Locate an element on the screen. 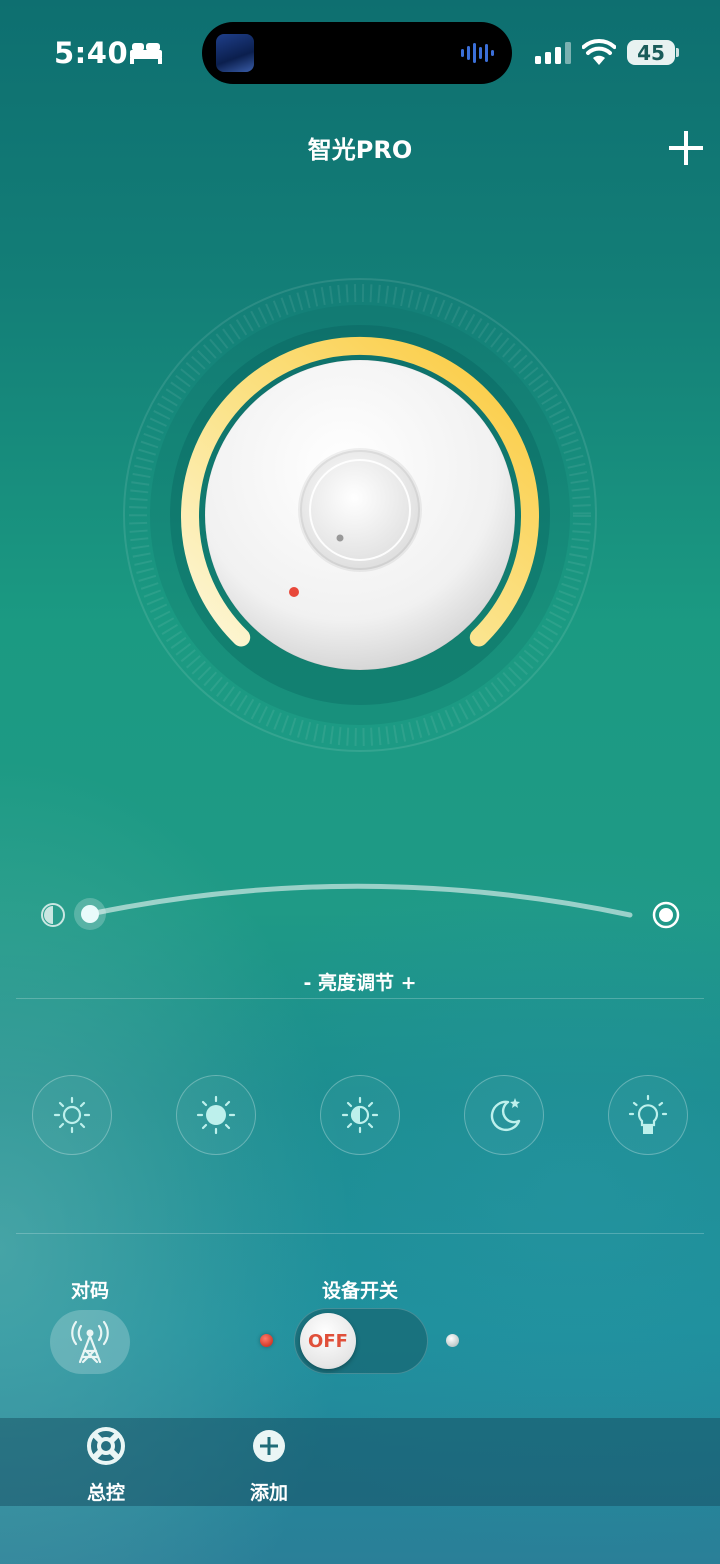  sleep-focus-icon is located at coordinates (146, 53).